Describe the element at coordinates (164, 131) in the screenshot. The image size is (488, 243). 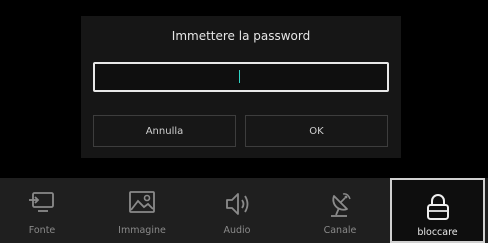
I see `cancel-button: Annulla` at that location.